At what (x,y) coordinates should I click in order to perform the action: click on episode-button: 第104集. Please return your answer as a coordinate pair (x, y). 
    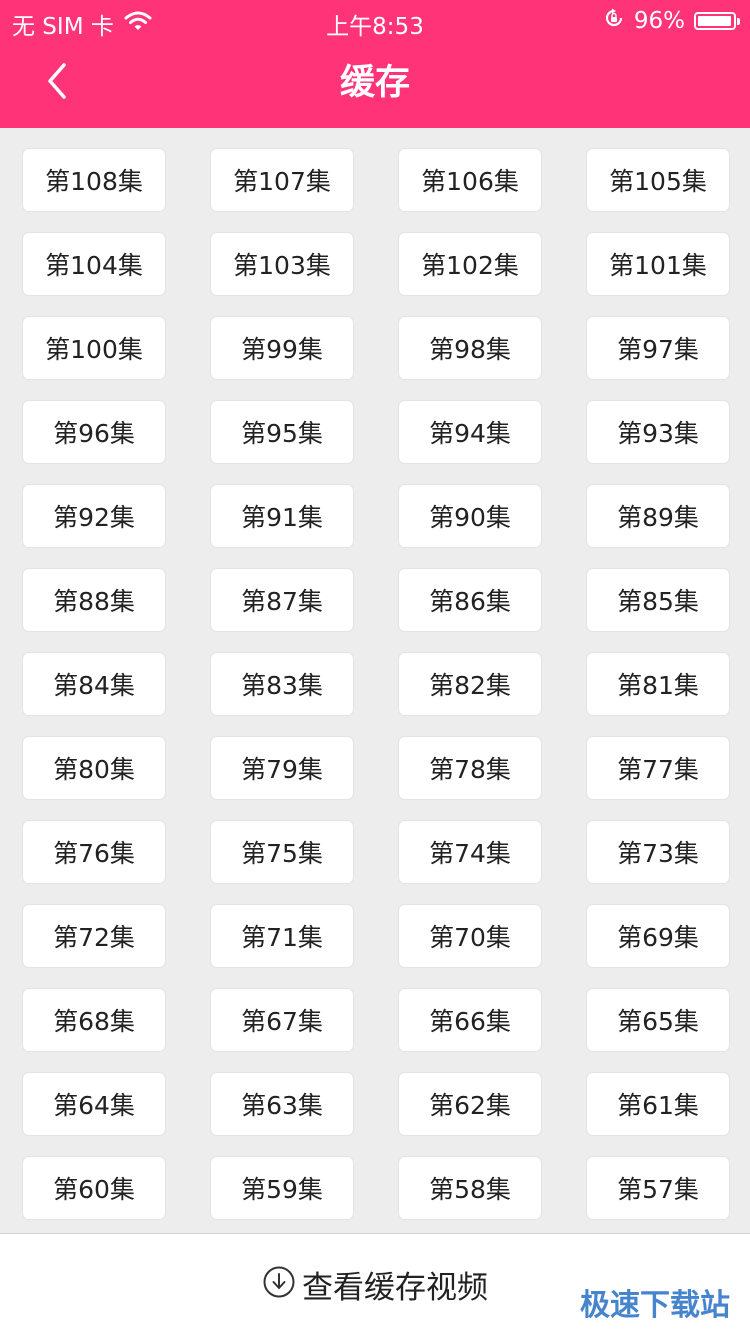
    Looking at the image, I should click on (94, 264).